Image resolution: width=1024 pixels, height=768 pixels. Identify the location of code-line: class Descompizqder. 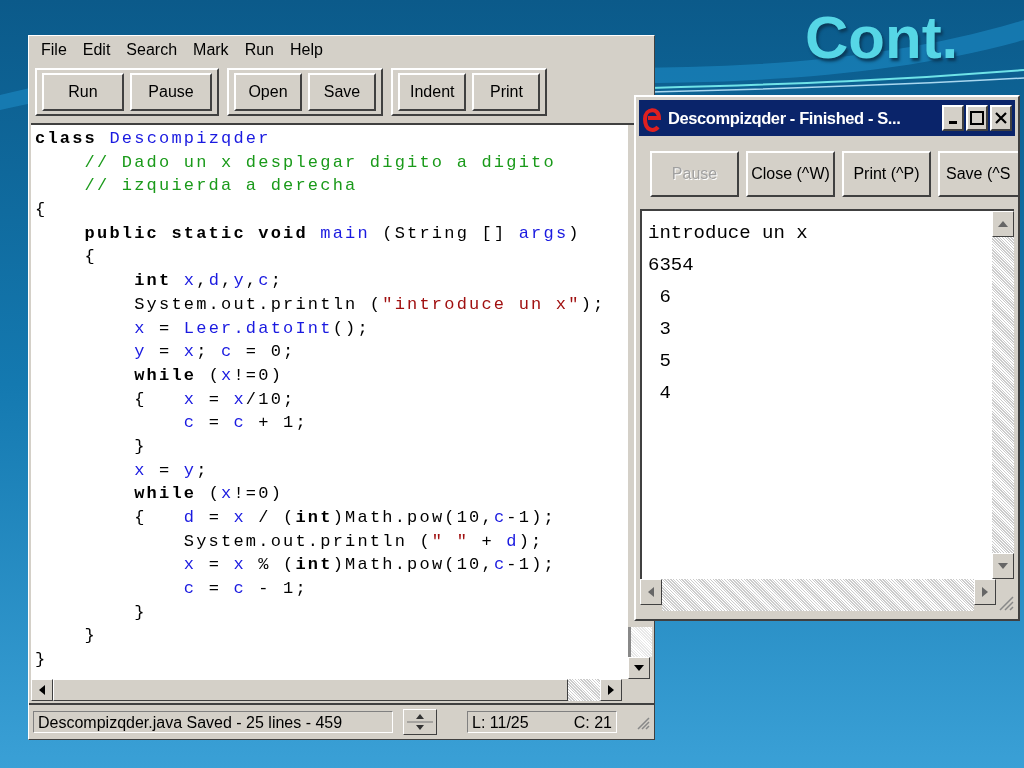
(153, 139).